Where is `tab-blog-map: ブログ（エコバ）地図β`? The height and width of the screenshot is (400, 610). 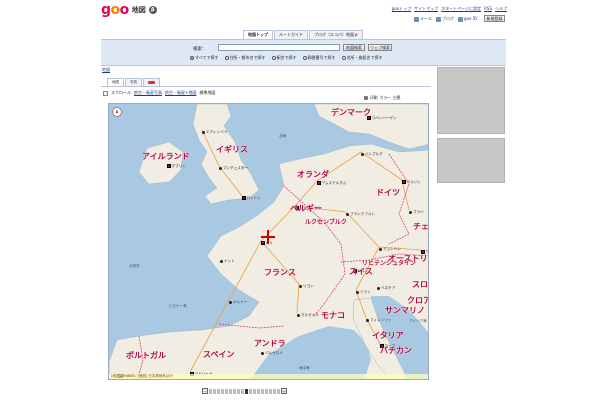 tab-blog-map: ブログ（エコバ）地図β is located at coordinates (336, 34).